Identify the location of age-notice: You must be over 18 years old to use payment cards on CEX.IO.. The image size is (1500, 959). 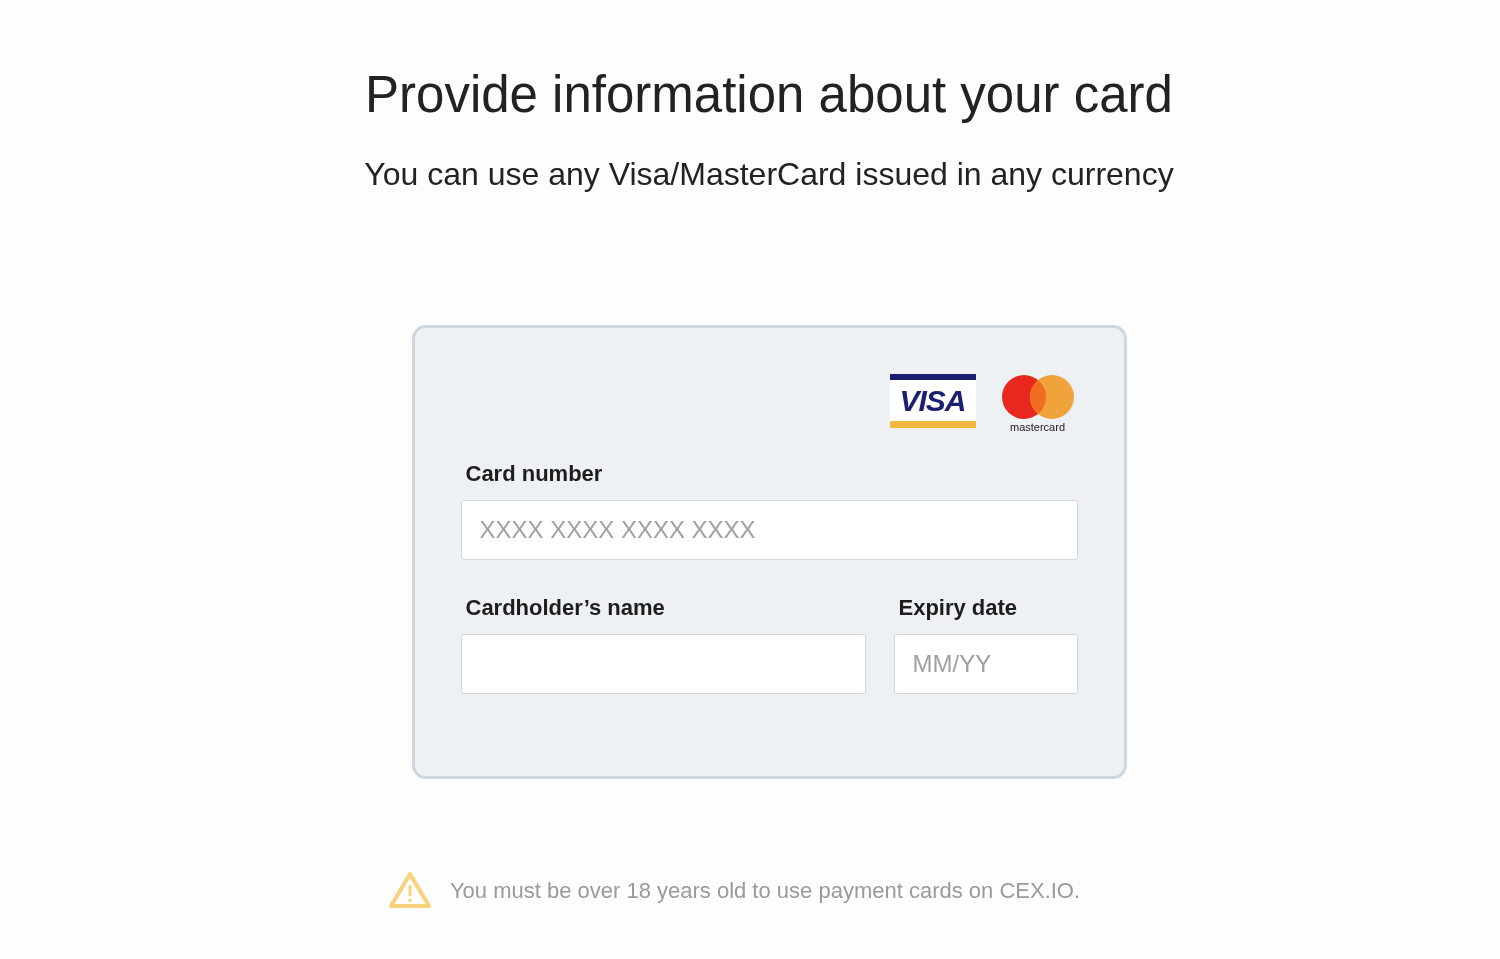
(765, 890).